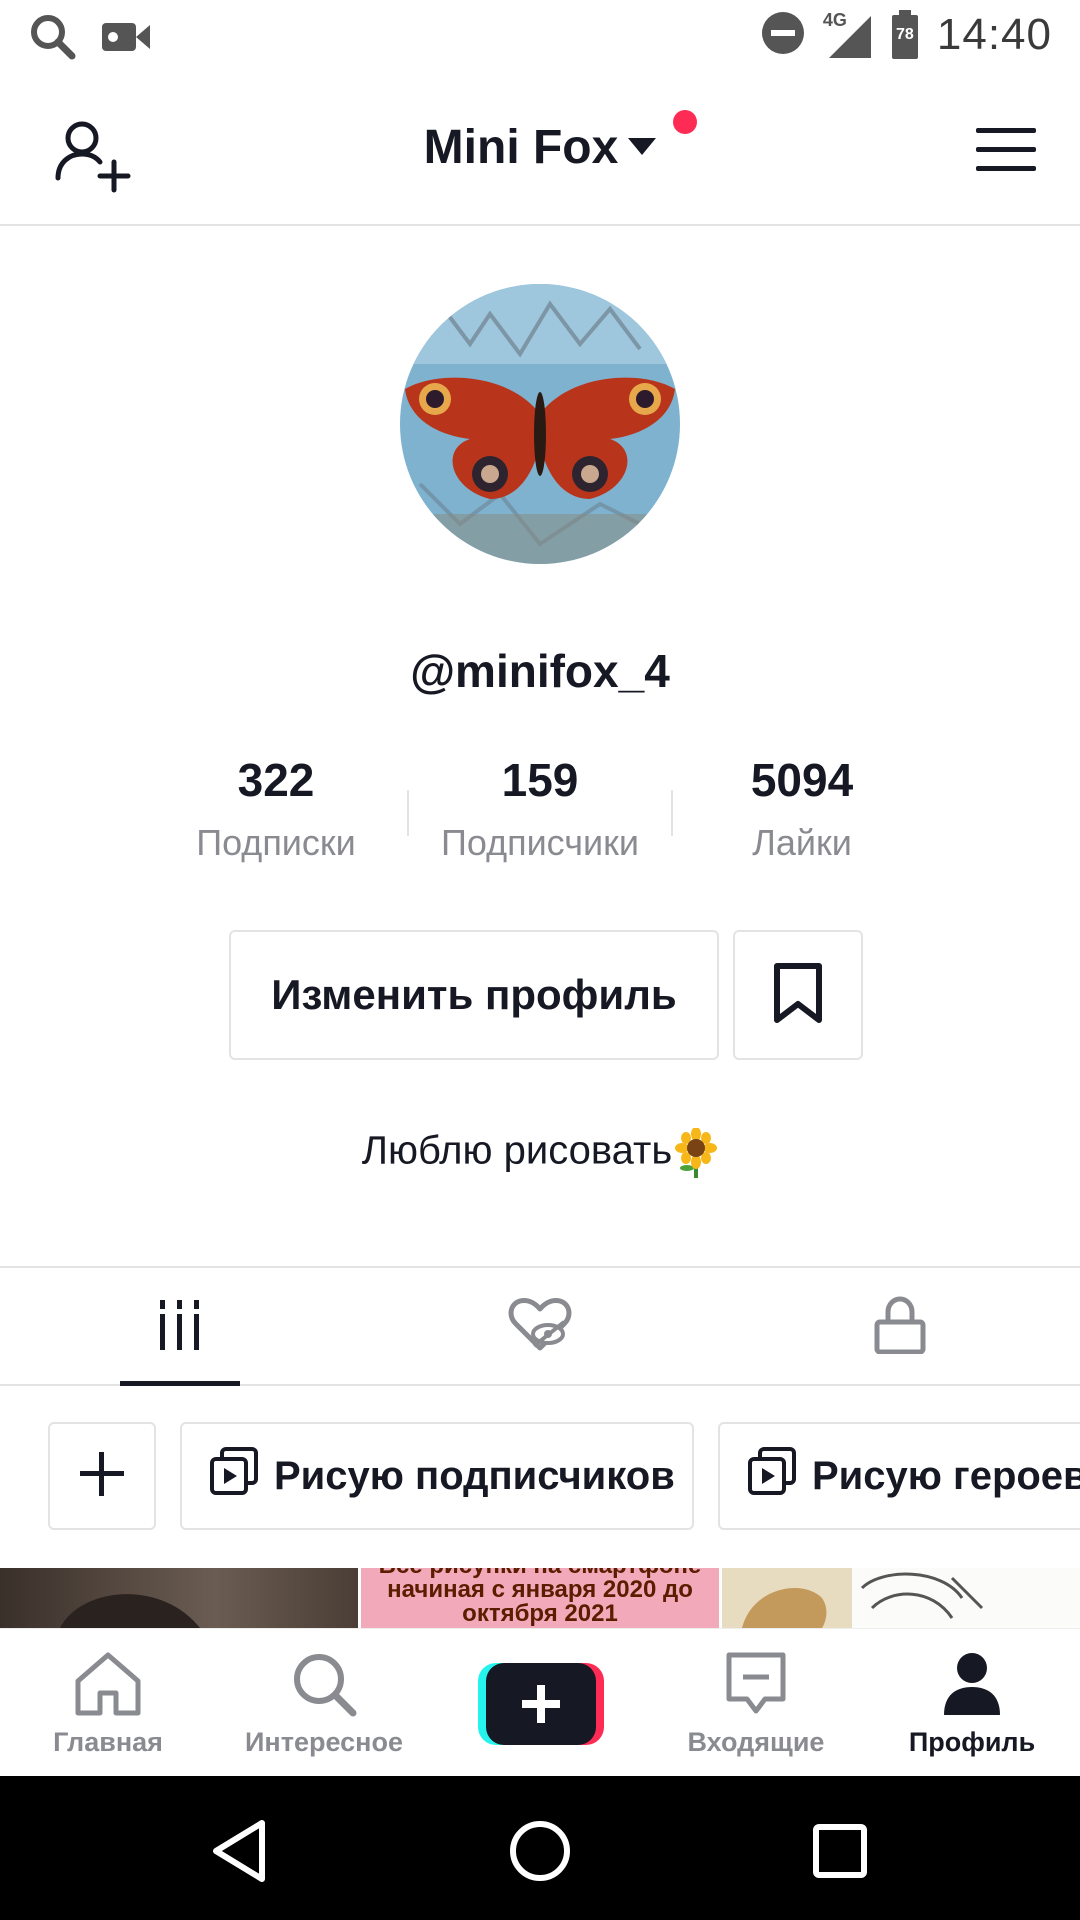 This screenshot has height=1920, width=1080. Describe the element at coordinates (276, 842) in the screenshot. I see `following-label: Подписки` at that location.